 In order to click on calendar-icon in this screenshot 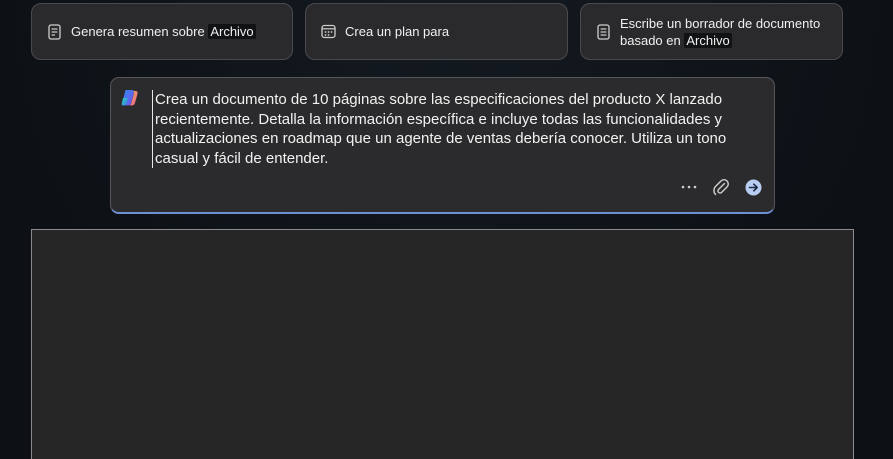, I will do `click(328, 32)`.